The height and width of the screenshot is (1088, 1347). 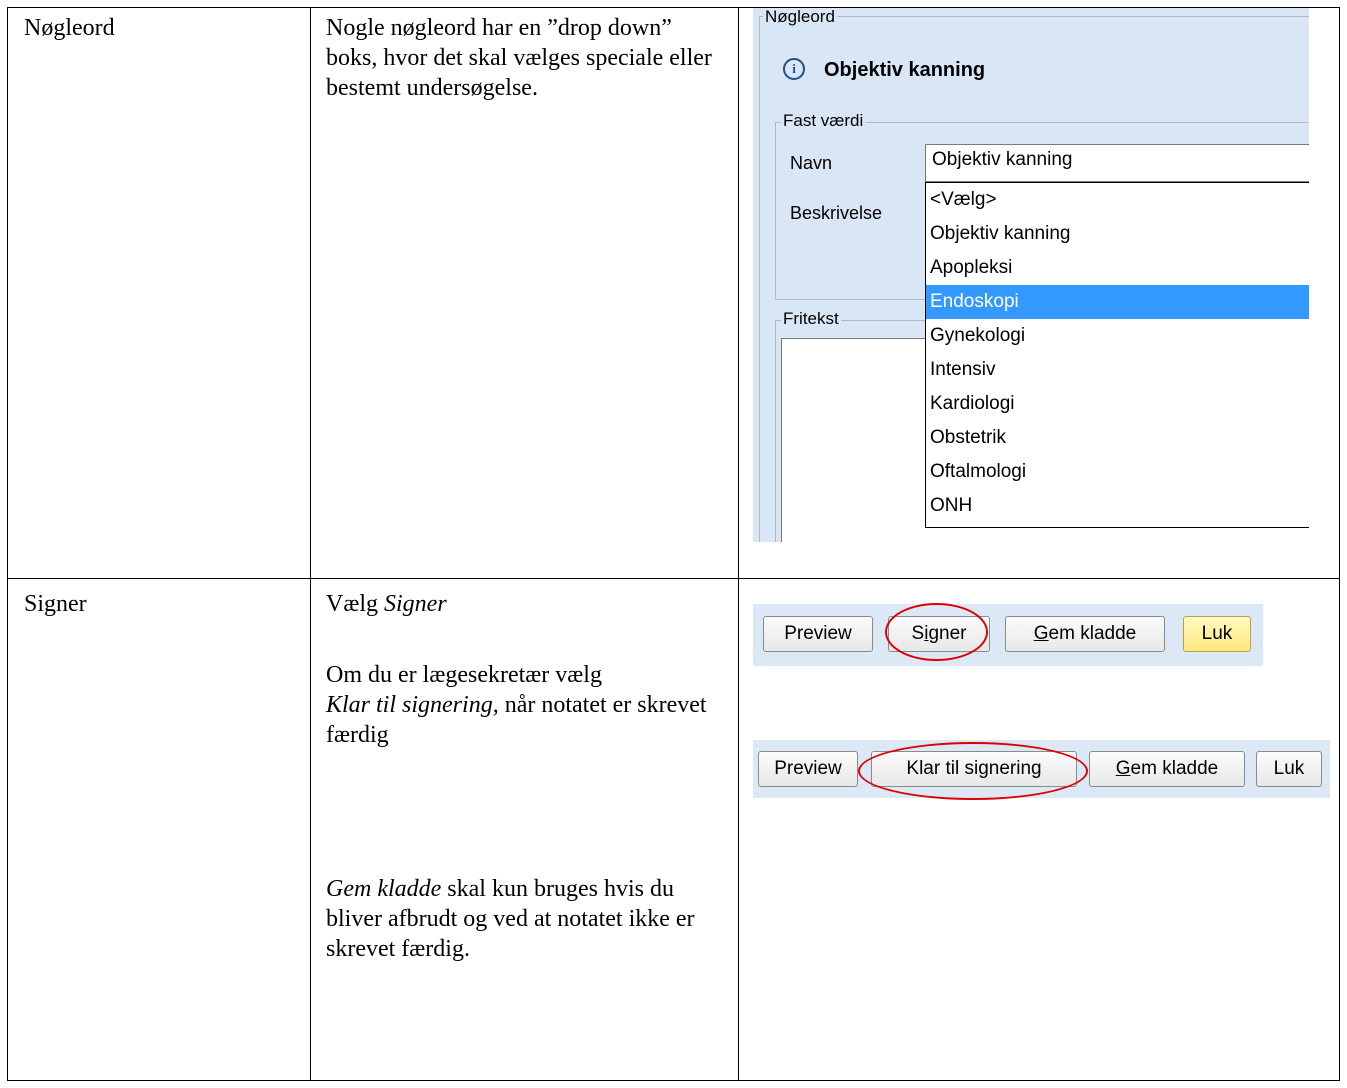 I want to click on table-row-divider, so click(x=673, y=578).